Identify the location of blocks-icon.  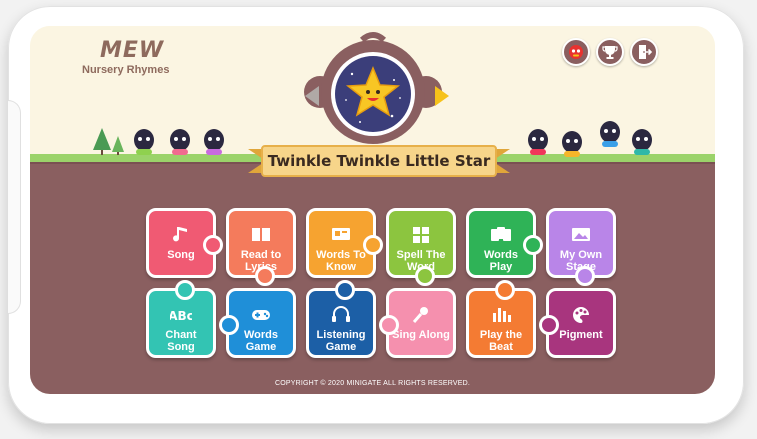
(421, 235).